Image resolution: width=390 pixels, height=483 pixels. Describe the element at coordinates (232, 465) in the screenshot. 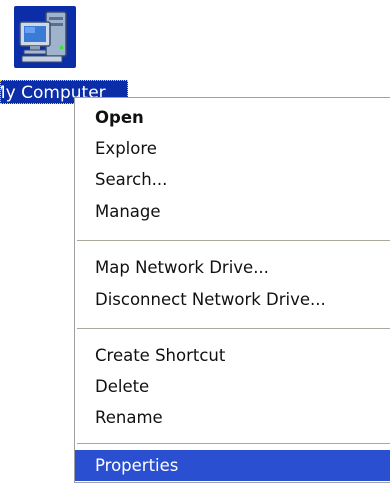

I see `menu-item-properties: Properties` at that location.